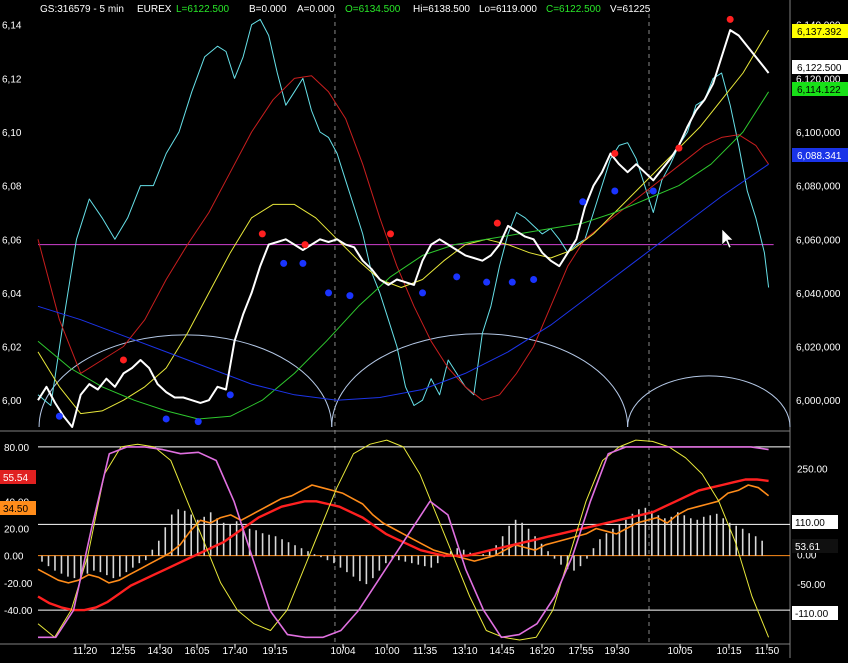 Image resolution: width=848 pixels, height=663 pixels. I want to click on price-right-axis-label: 6,080,000, so click(818, 187).